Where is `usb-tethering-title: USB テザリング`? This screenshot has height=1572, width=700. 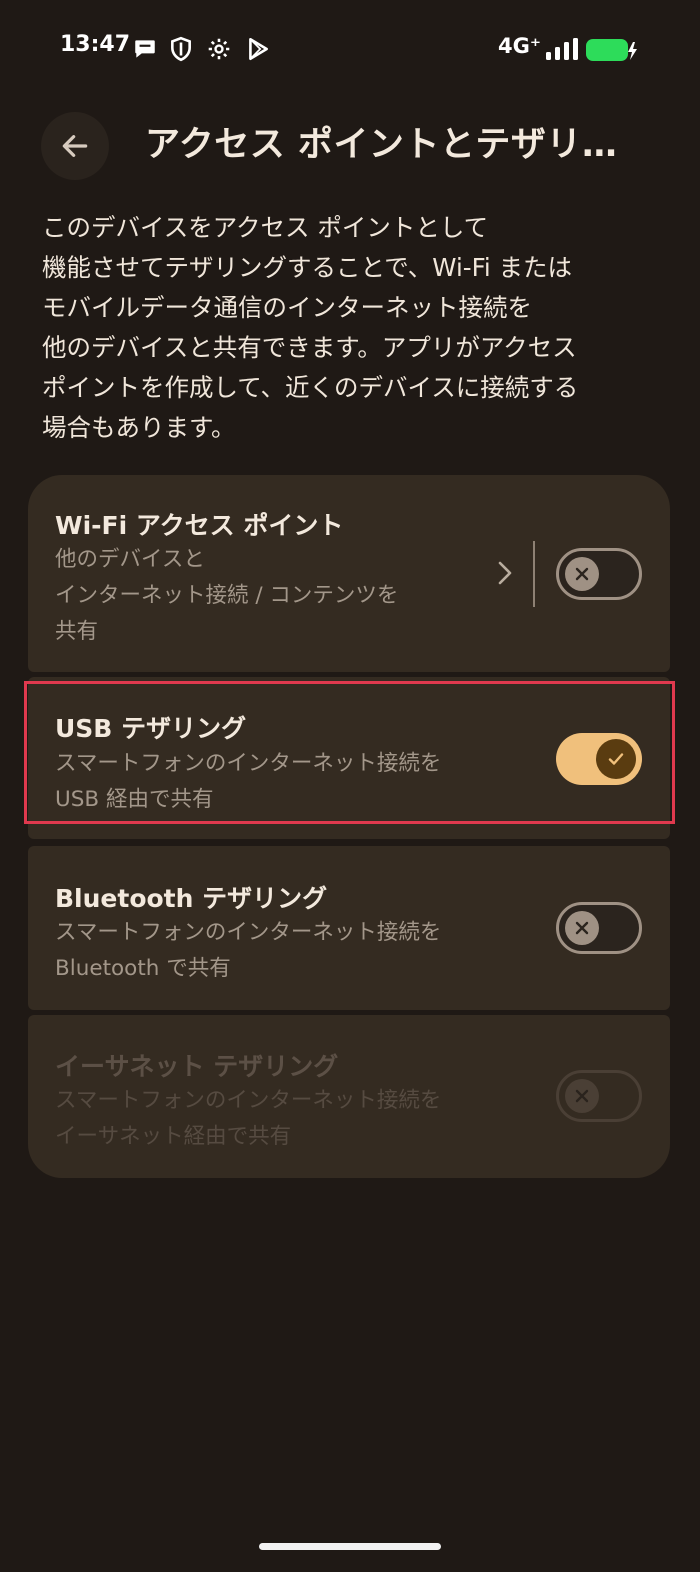 usb-tethering-title: USB テザリング is located at coordinates (151, 728).